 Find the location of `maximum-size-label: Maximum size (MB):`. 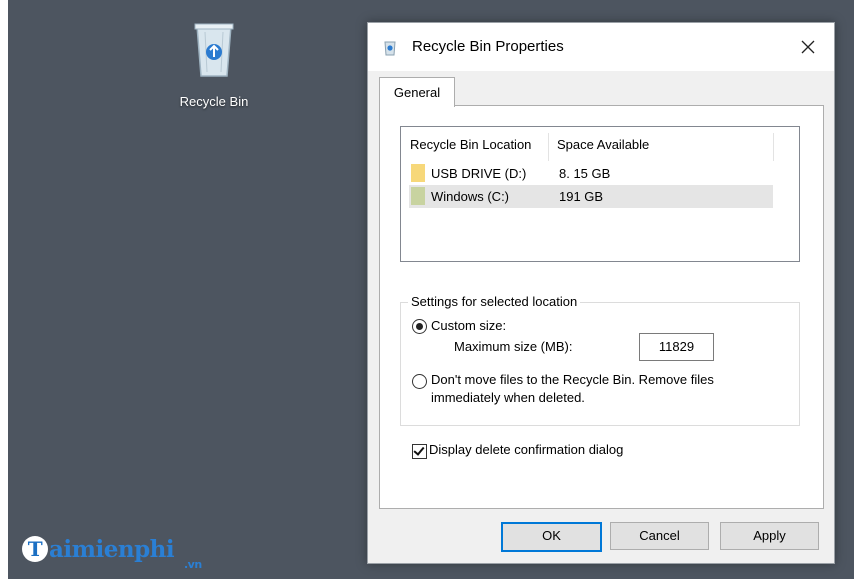

maximum-size-label: Maximum size (MB): is located at coordinates (513, 346).